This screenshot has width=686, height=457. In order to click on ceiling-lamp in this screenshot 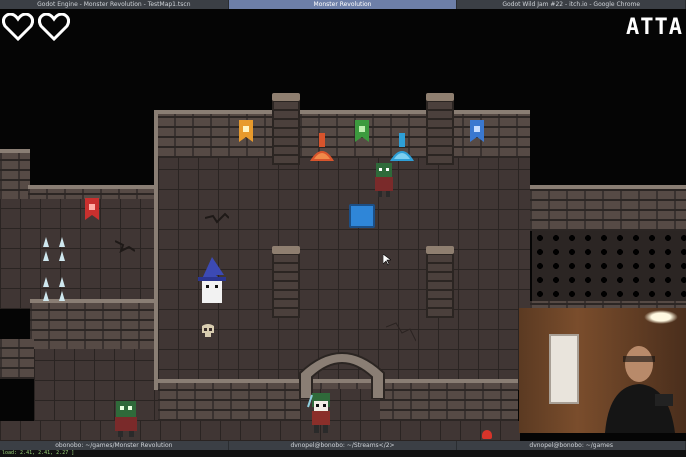, I will do `click(661, 317)`.